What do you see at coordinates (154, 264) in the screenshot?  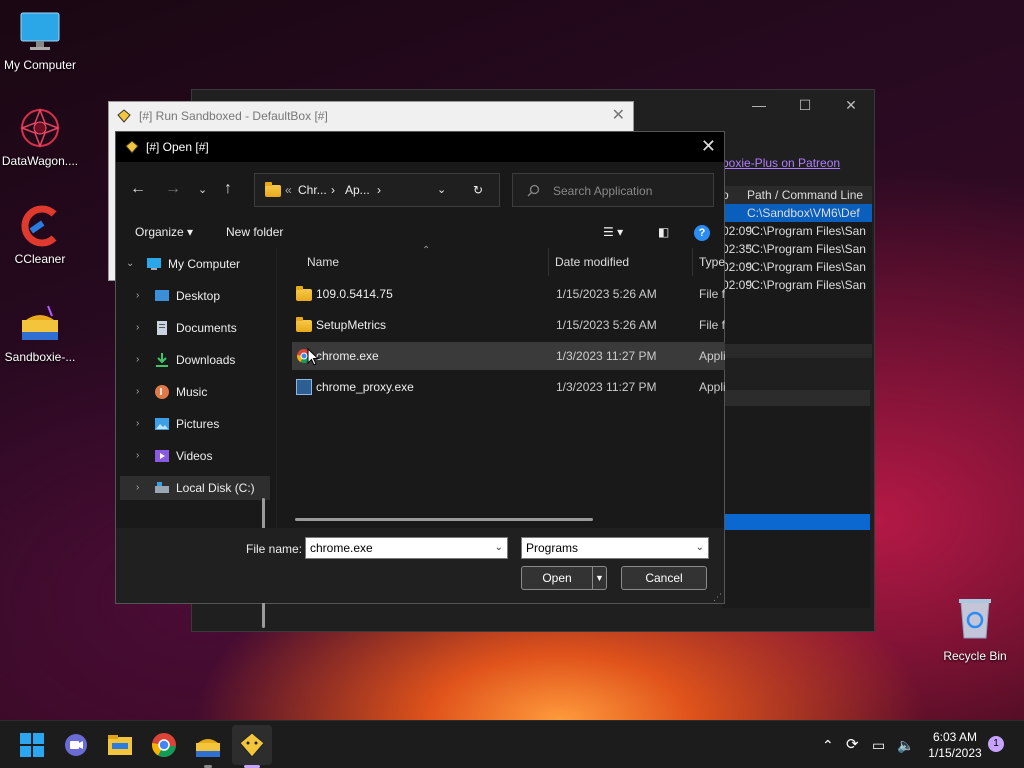 I see `monitor-icon` at bounding box center [154, 264].